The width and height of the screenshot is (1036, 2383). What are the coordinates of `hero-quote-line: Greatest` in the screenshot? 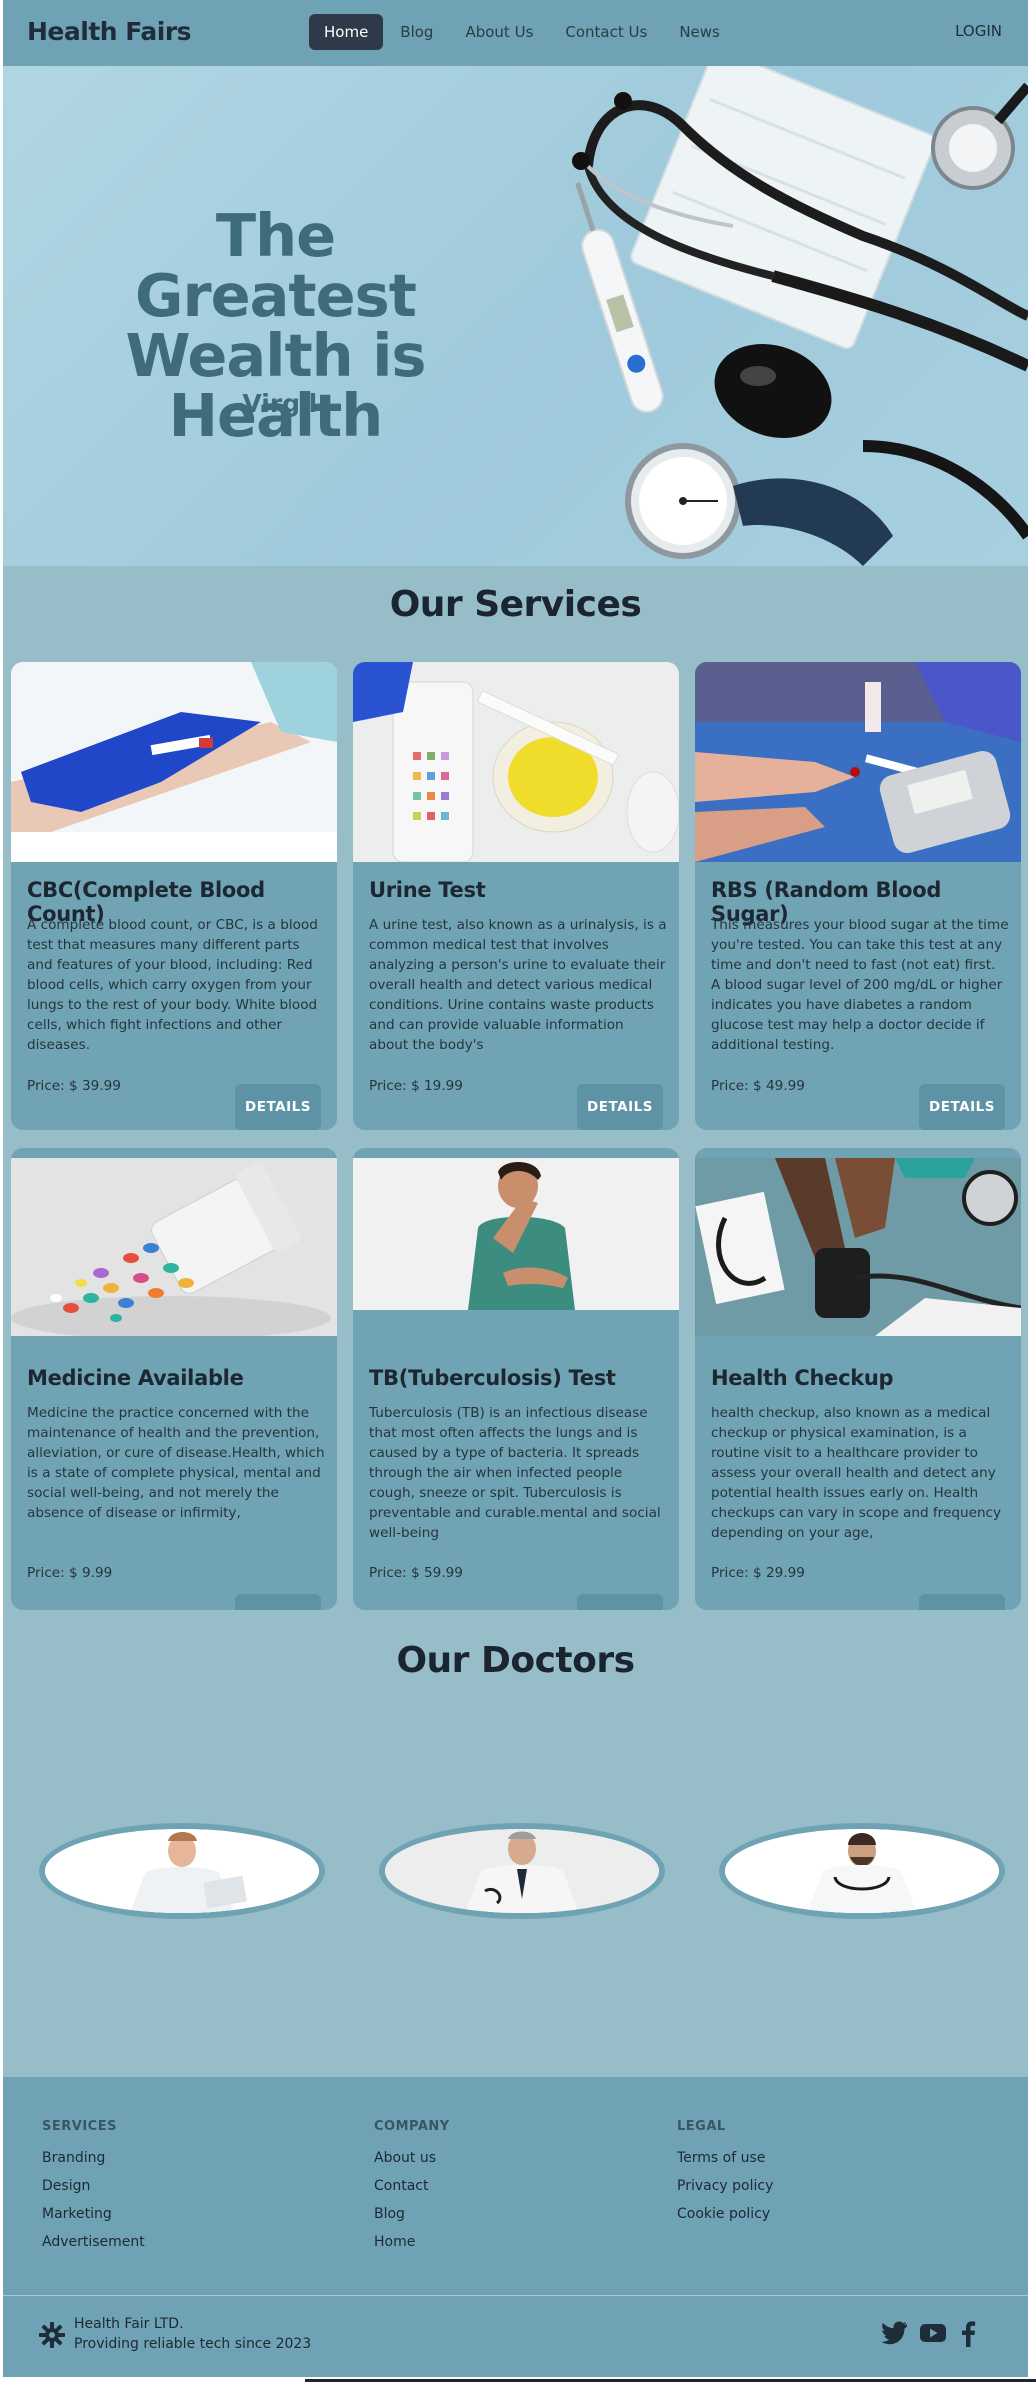 It's located at (276, 295).